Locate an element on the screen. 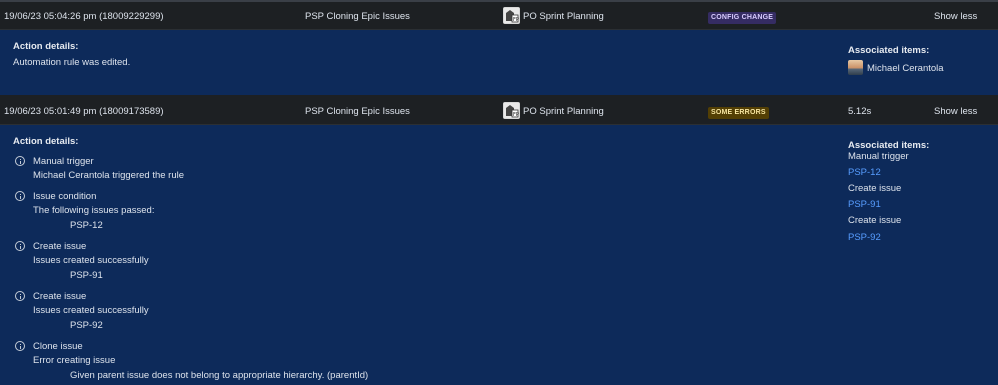  associated-item: Manual trigger is located at coordinates (878, 156).